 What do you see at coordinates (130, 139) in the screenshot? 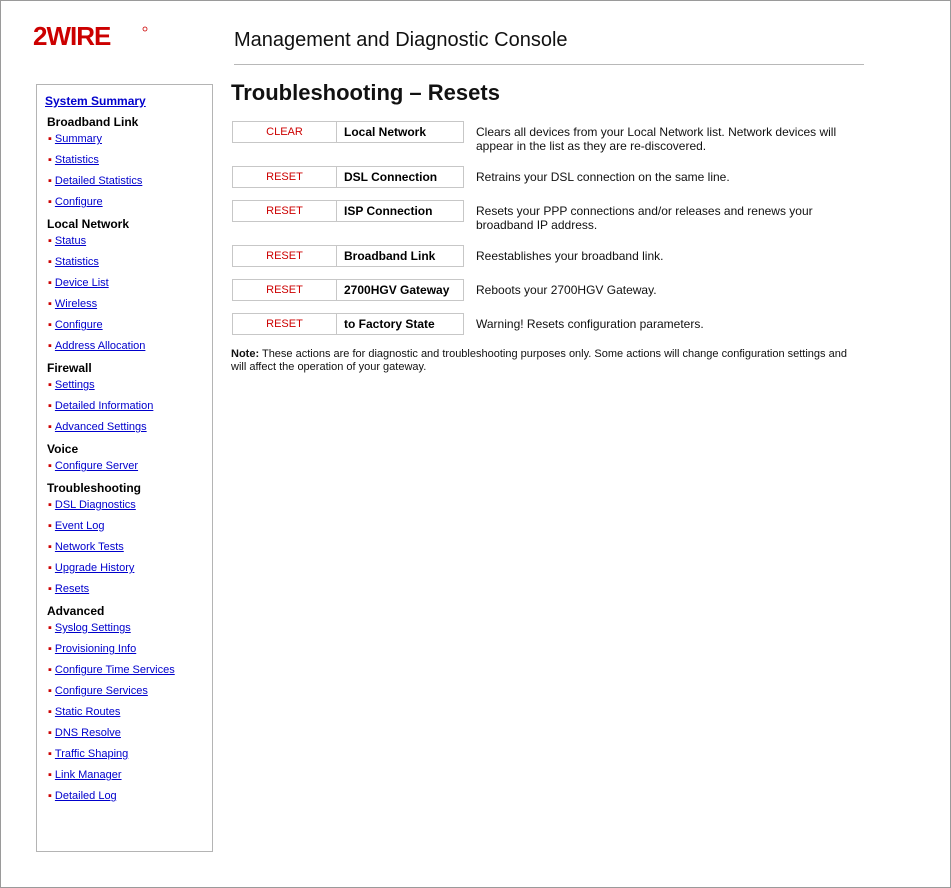
I see `nav-item-broadband-link-summary: ▪ Summary` at bounding box center [130, 139].